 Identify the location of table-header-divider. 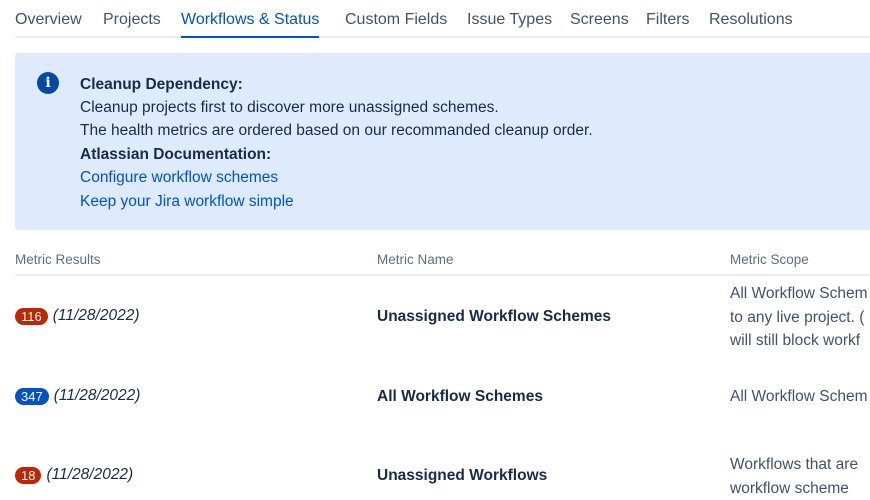
(442, 275).